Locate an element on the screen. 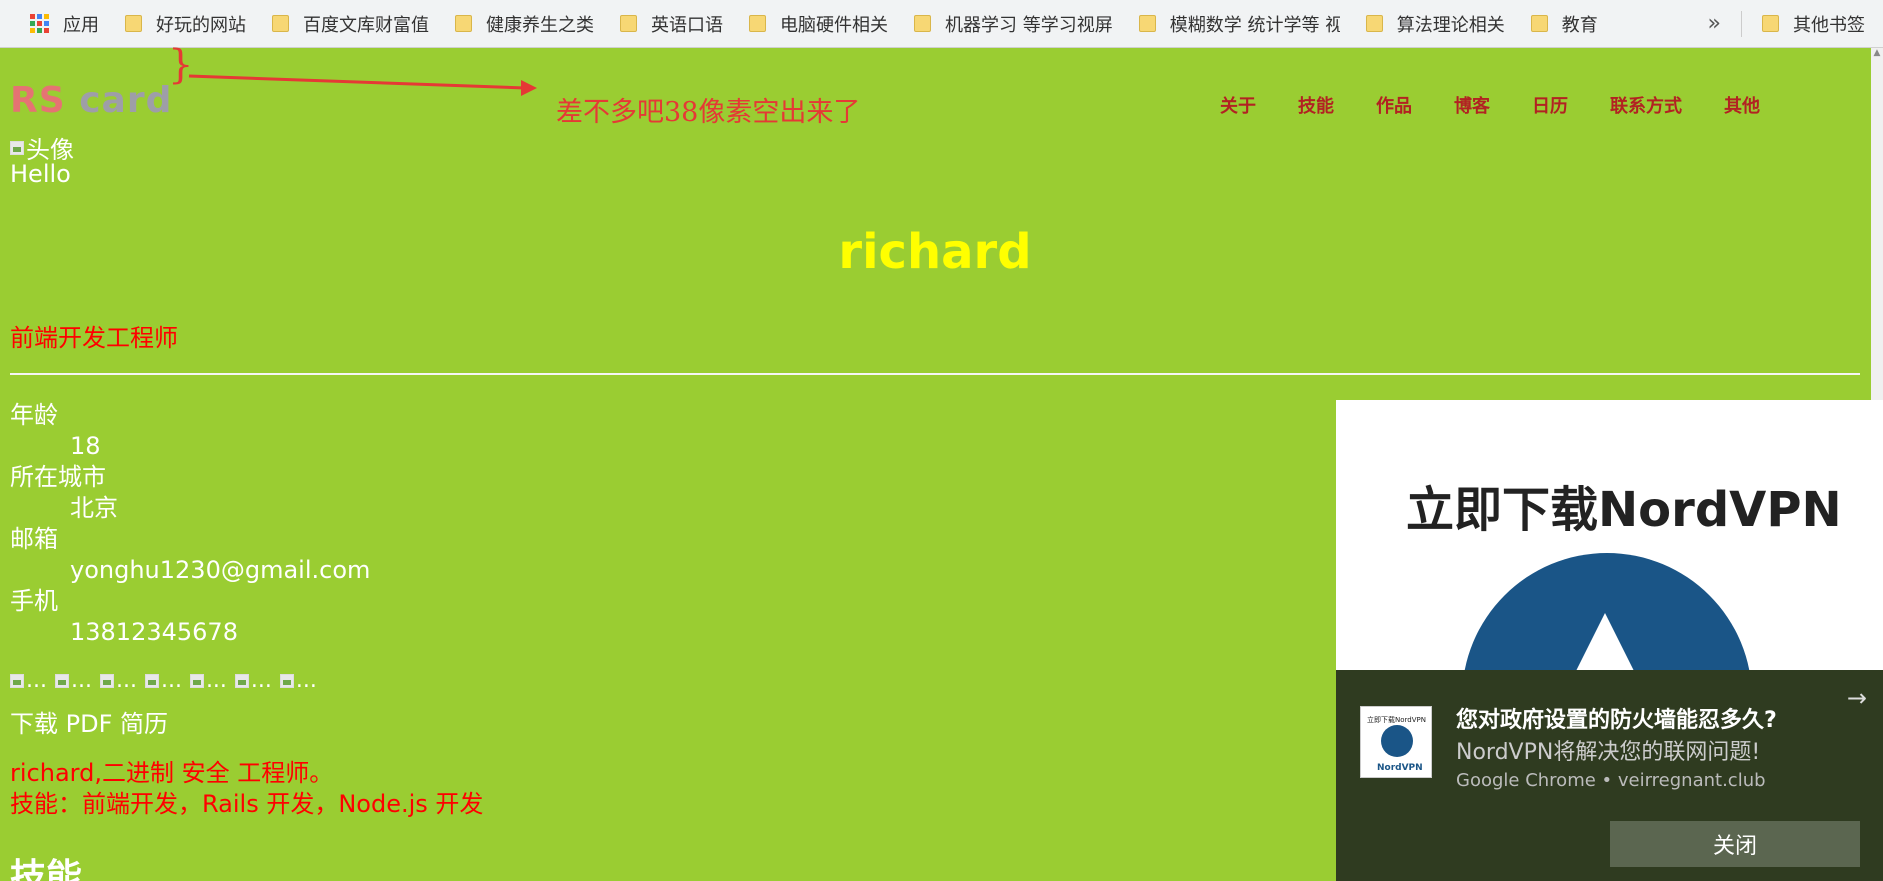 The image size is (1883, 881). bookmark-label: 好玩的网站 is located at coordinates (201, 25).